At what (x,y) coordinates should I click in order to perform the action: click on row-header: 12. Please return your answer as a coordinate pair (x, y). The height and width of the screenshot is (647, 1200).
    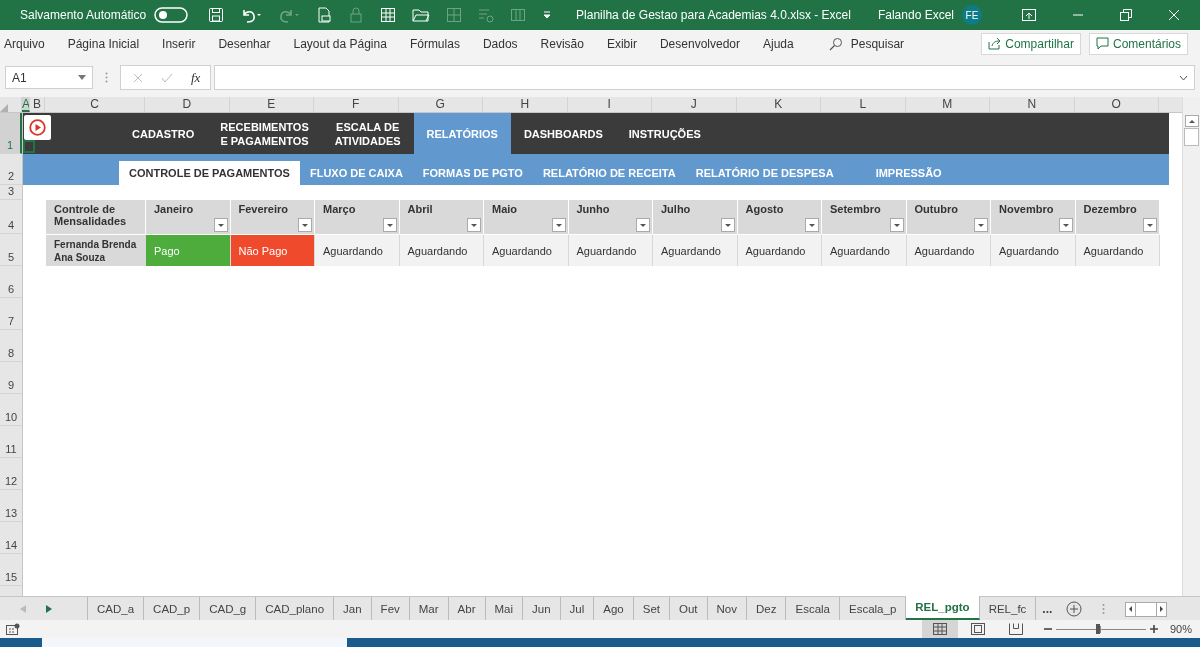
    Looking at the image, I should click on (11, 474).